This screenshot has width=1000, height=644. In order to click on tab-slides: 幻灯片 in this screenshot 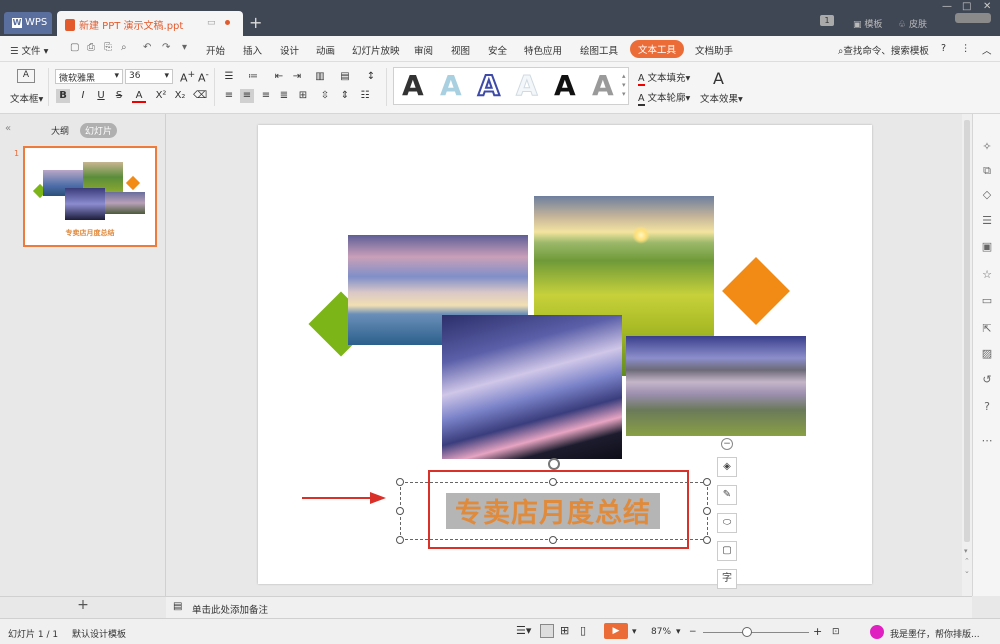, I will do `click(99, 130)`.